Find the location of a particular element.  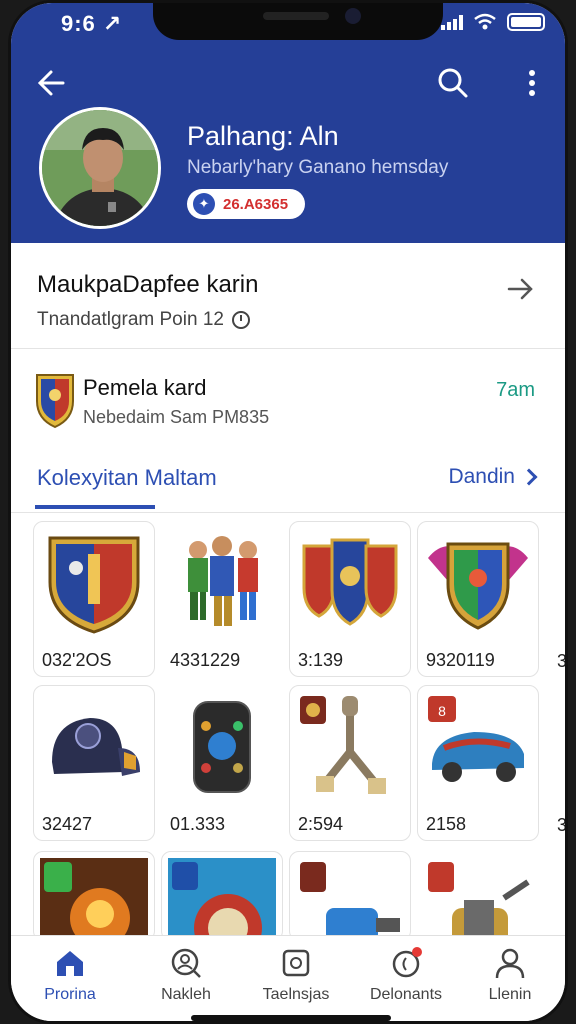

cylinder-part-icon is located at coordinates (479, 901).